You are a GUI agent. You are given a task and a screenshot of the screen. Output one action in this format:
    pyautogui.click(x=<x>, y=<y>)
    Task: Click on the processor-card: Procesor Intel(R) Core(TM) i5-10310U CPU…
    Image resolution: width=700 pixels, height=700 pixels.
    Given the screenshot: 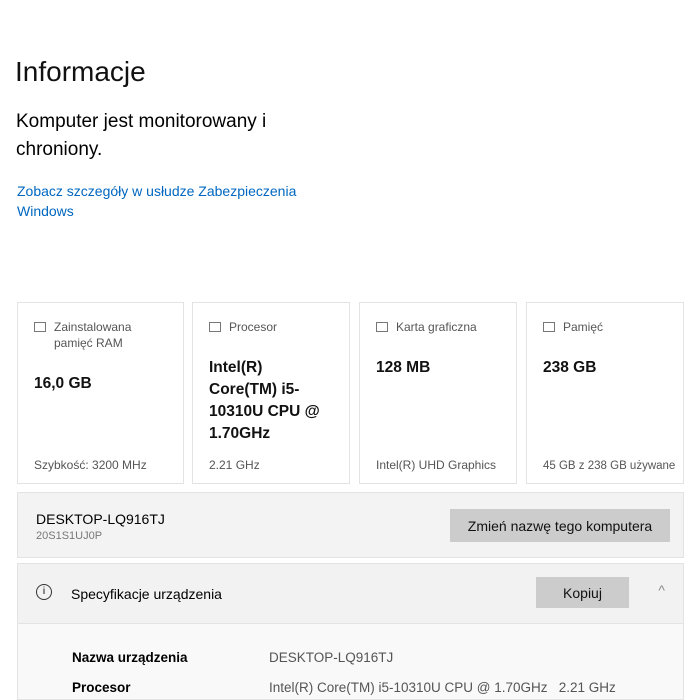 What is the action you would take?
    pyautogui.click(x=271, y=393)
    